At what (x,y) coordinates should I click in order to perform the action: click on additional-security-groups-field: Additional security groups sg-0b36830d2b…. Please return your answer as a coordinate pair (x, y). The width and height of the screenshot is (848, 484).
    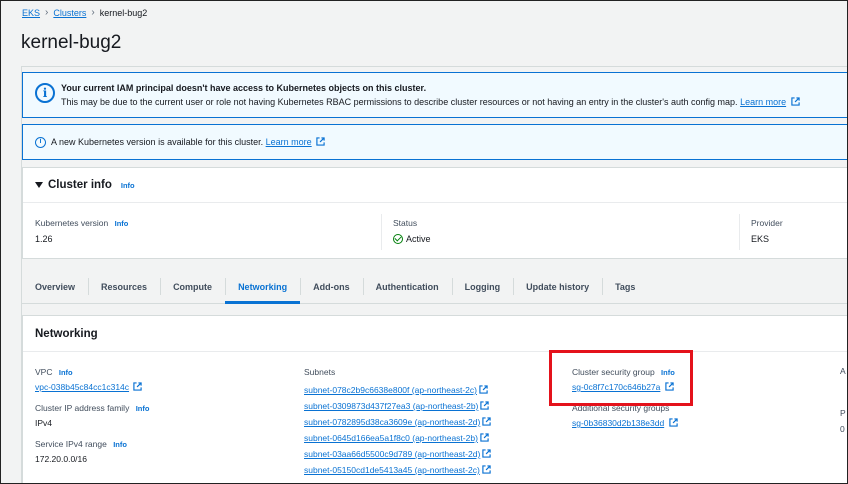
    Looking at the image, I should click on (625, 415).